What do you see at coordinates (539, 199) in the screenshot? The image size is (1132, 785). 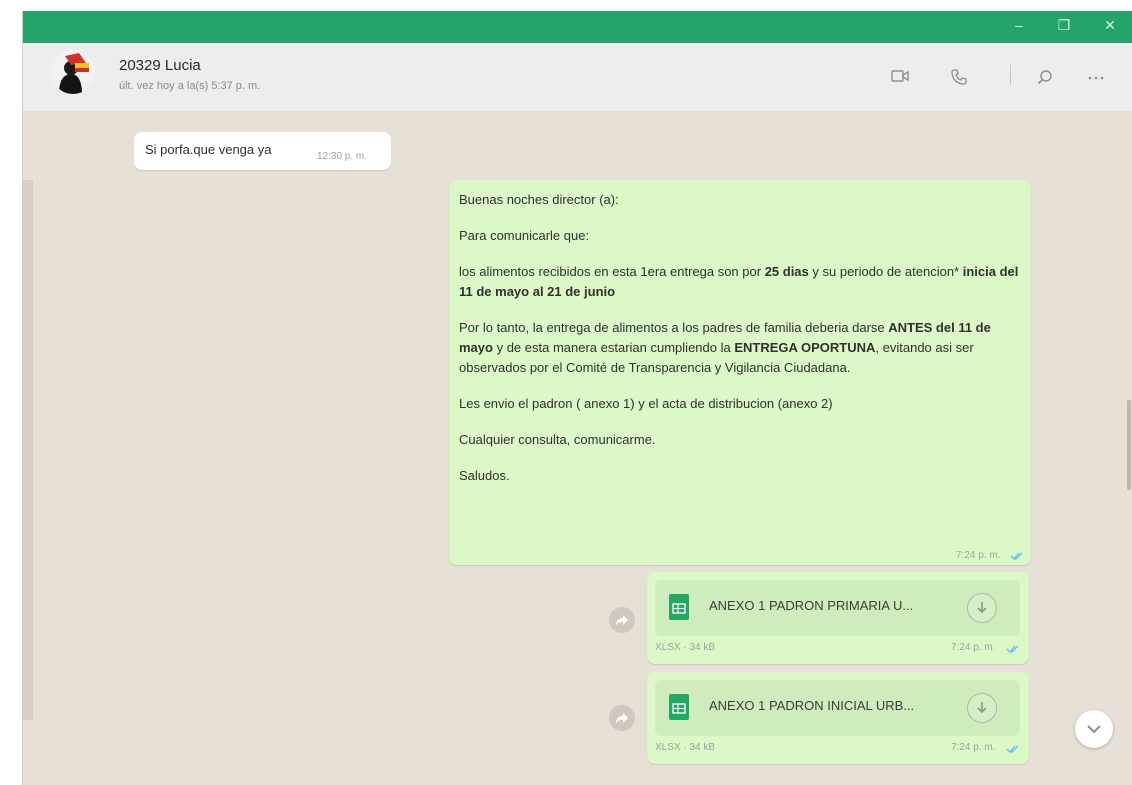 I see `message-line: Buenas noches director (a):` at bounding box center [539, 199].